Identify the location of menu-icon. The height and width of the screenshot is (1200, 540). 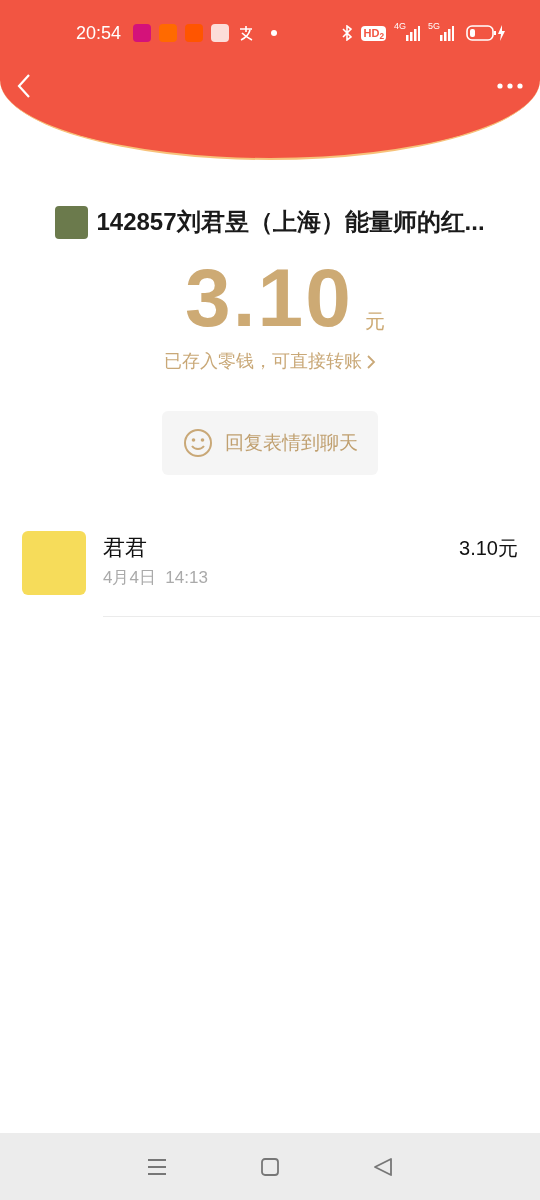
(156, 1166).